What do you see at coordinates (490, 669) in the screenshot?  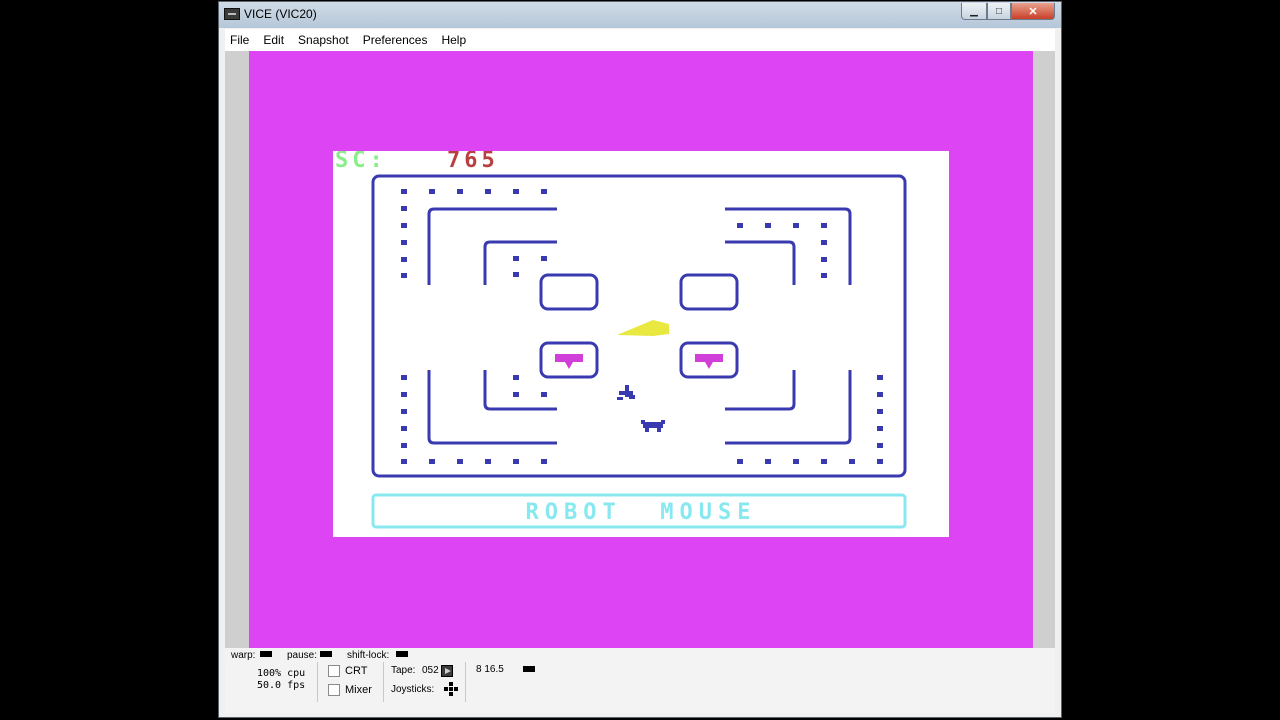 I see `drive-readout: 8 16.5` at bounding box center [490, 669].